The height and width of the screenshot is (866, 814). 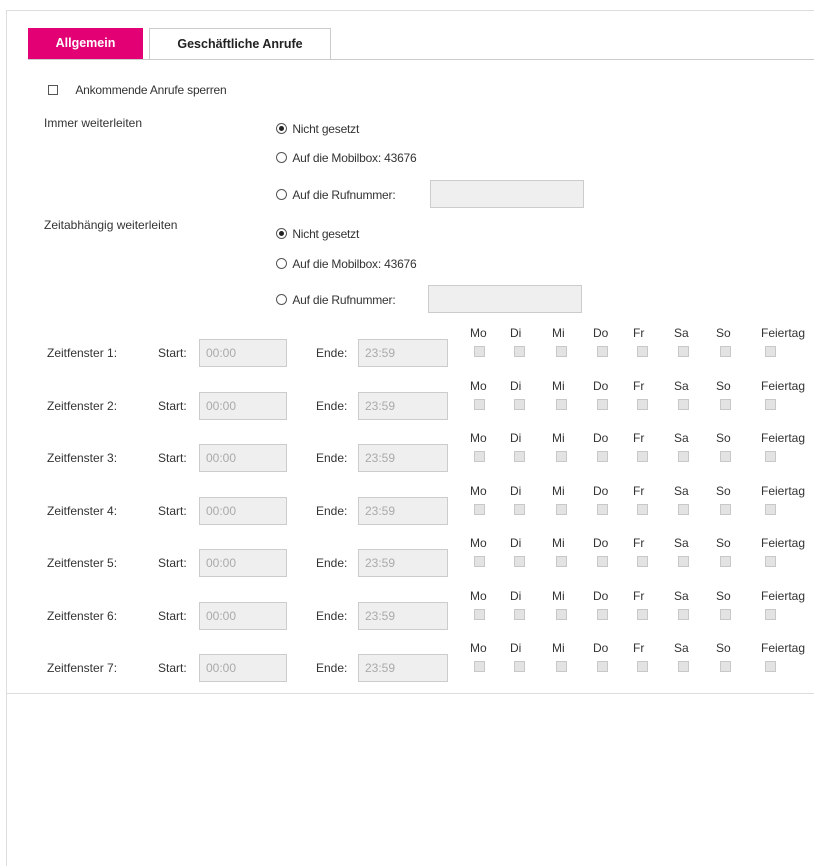 What do you see at coordinates (137, 89) in the screenshot?
I see `block-incoming-row: Ankommende Anrufe sperren` at bounding box center [137, 89].